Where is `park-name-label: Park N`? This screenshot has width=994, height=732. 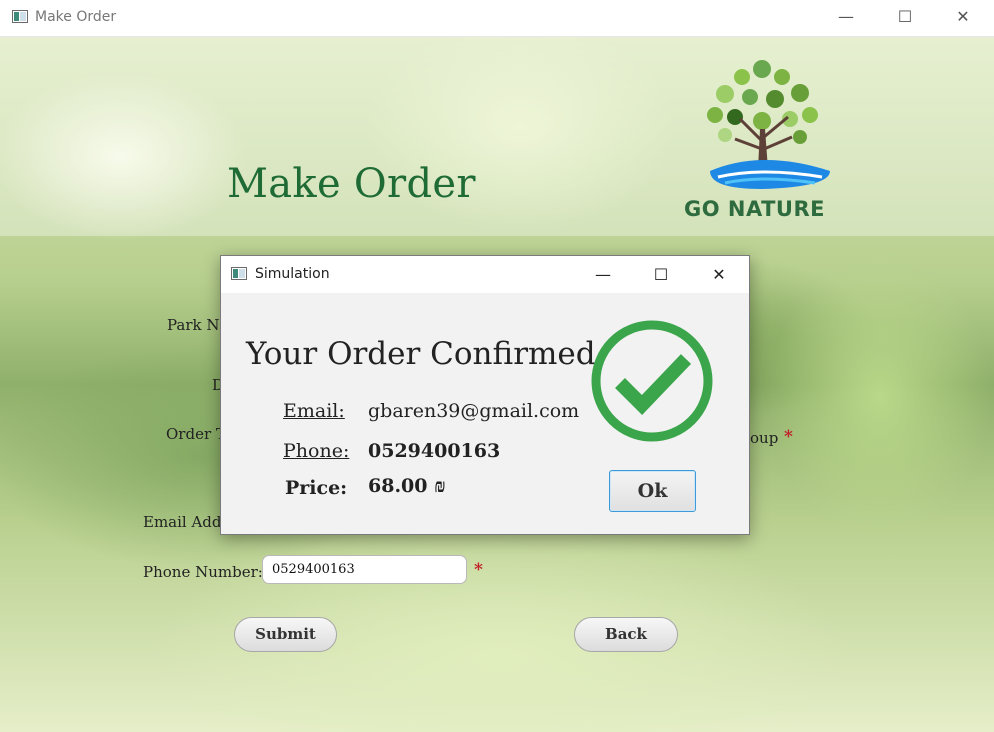 park-name-label: Park N is located at coordinates (193, 325).